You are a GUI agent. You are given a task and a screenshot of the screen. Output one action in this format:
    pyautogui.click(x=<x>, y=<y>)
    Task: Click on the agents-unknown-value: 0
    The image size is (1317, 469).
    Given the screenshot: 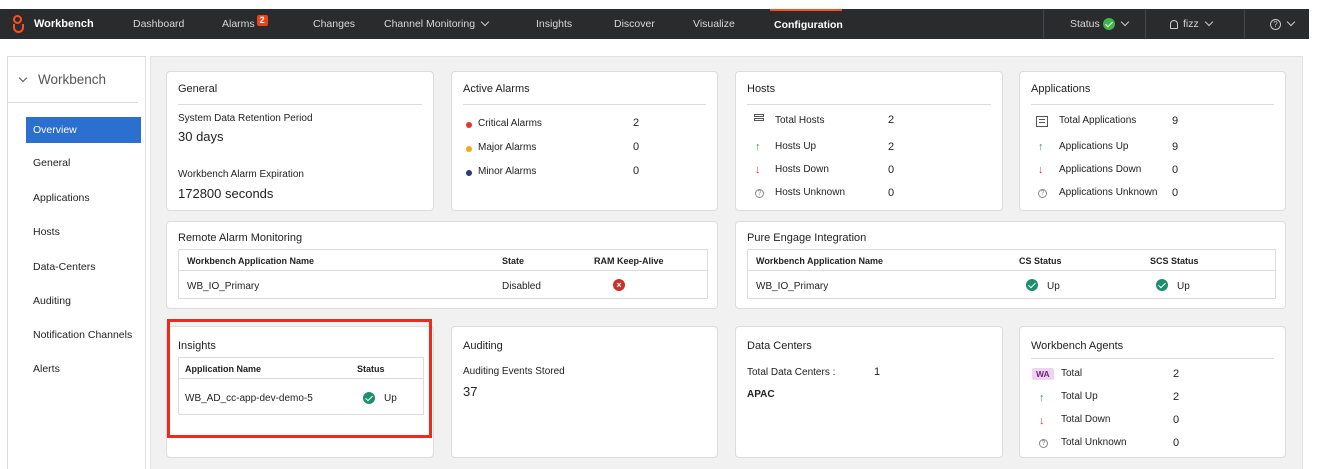 What is the action you would take?
    pyautogui.click(x=1176, y=443)
    